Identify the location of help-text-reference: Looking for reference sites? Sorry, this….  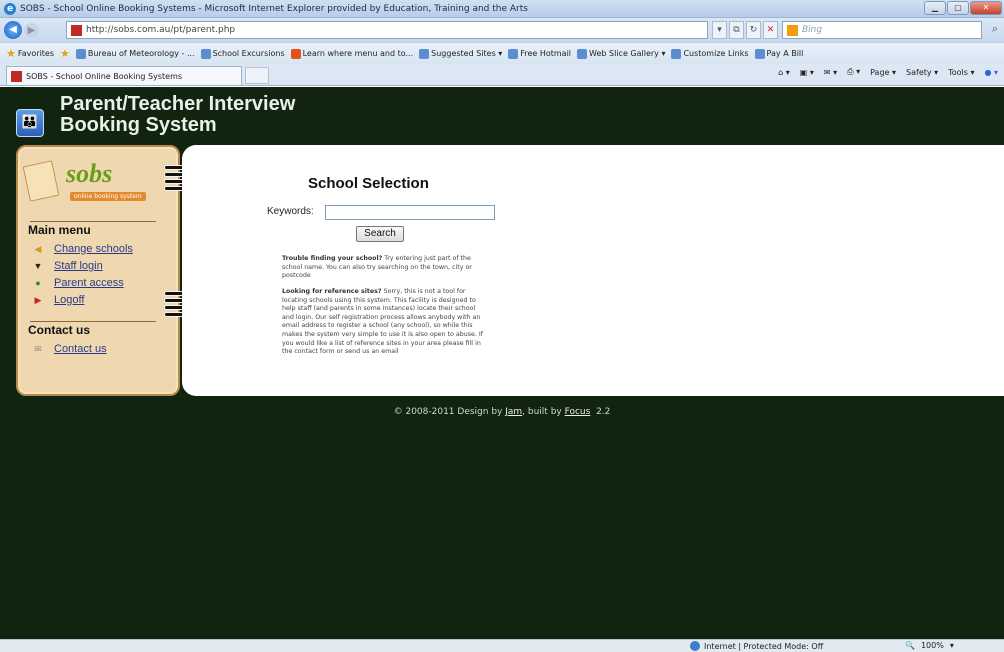
(383, 322).